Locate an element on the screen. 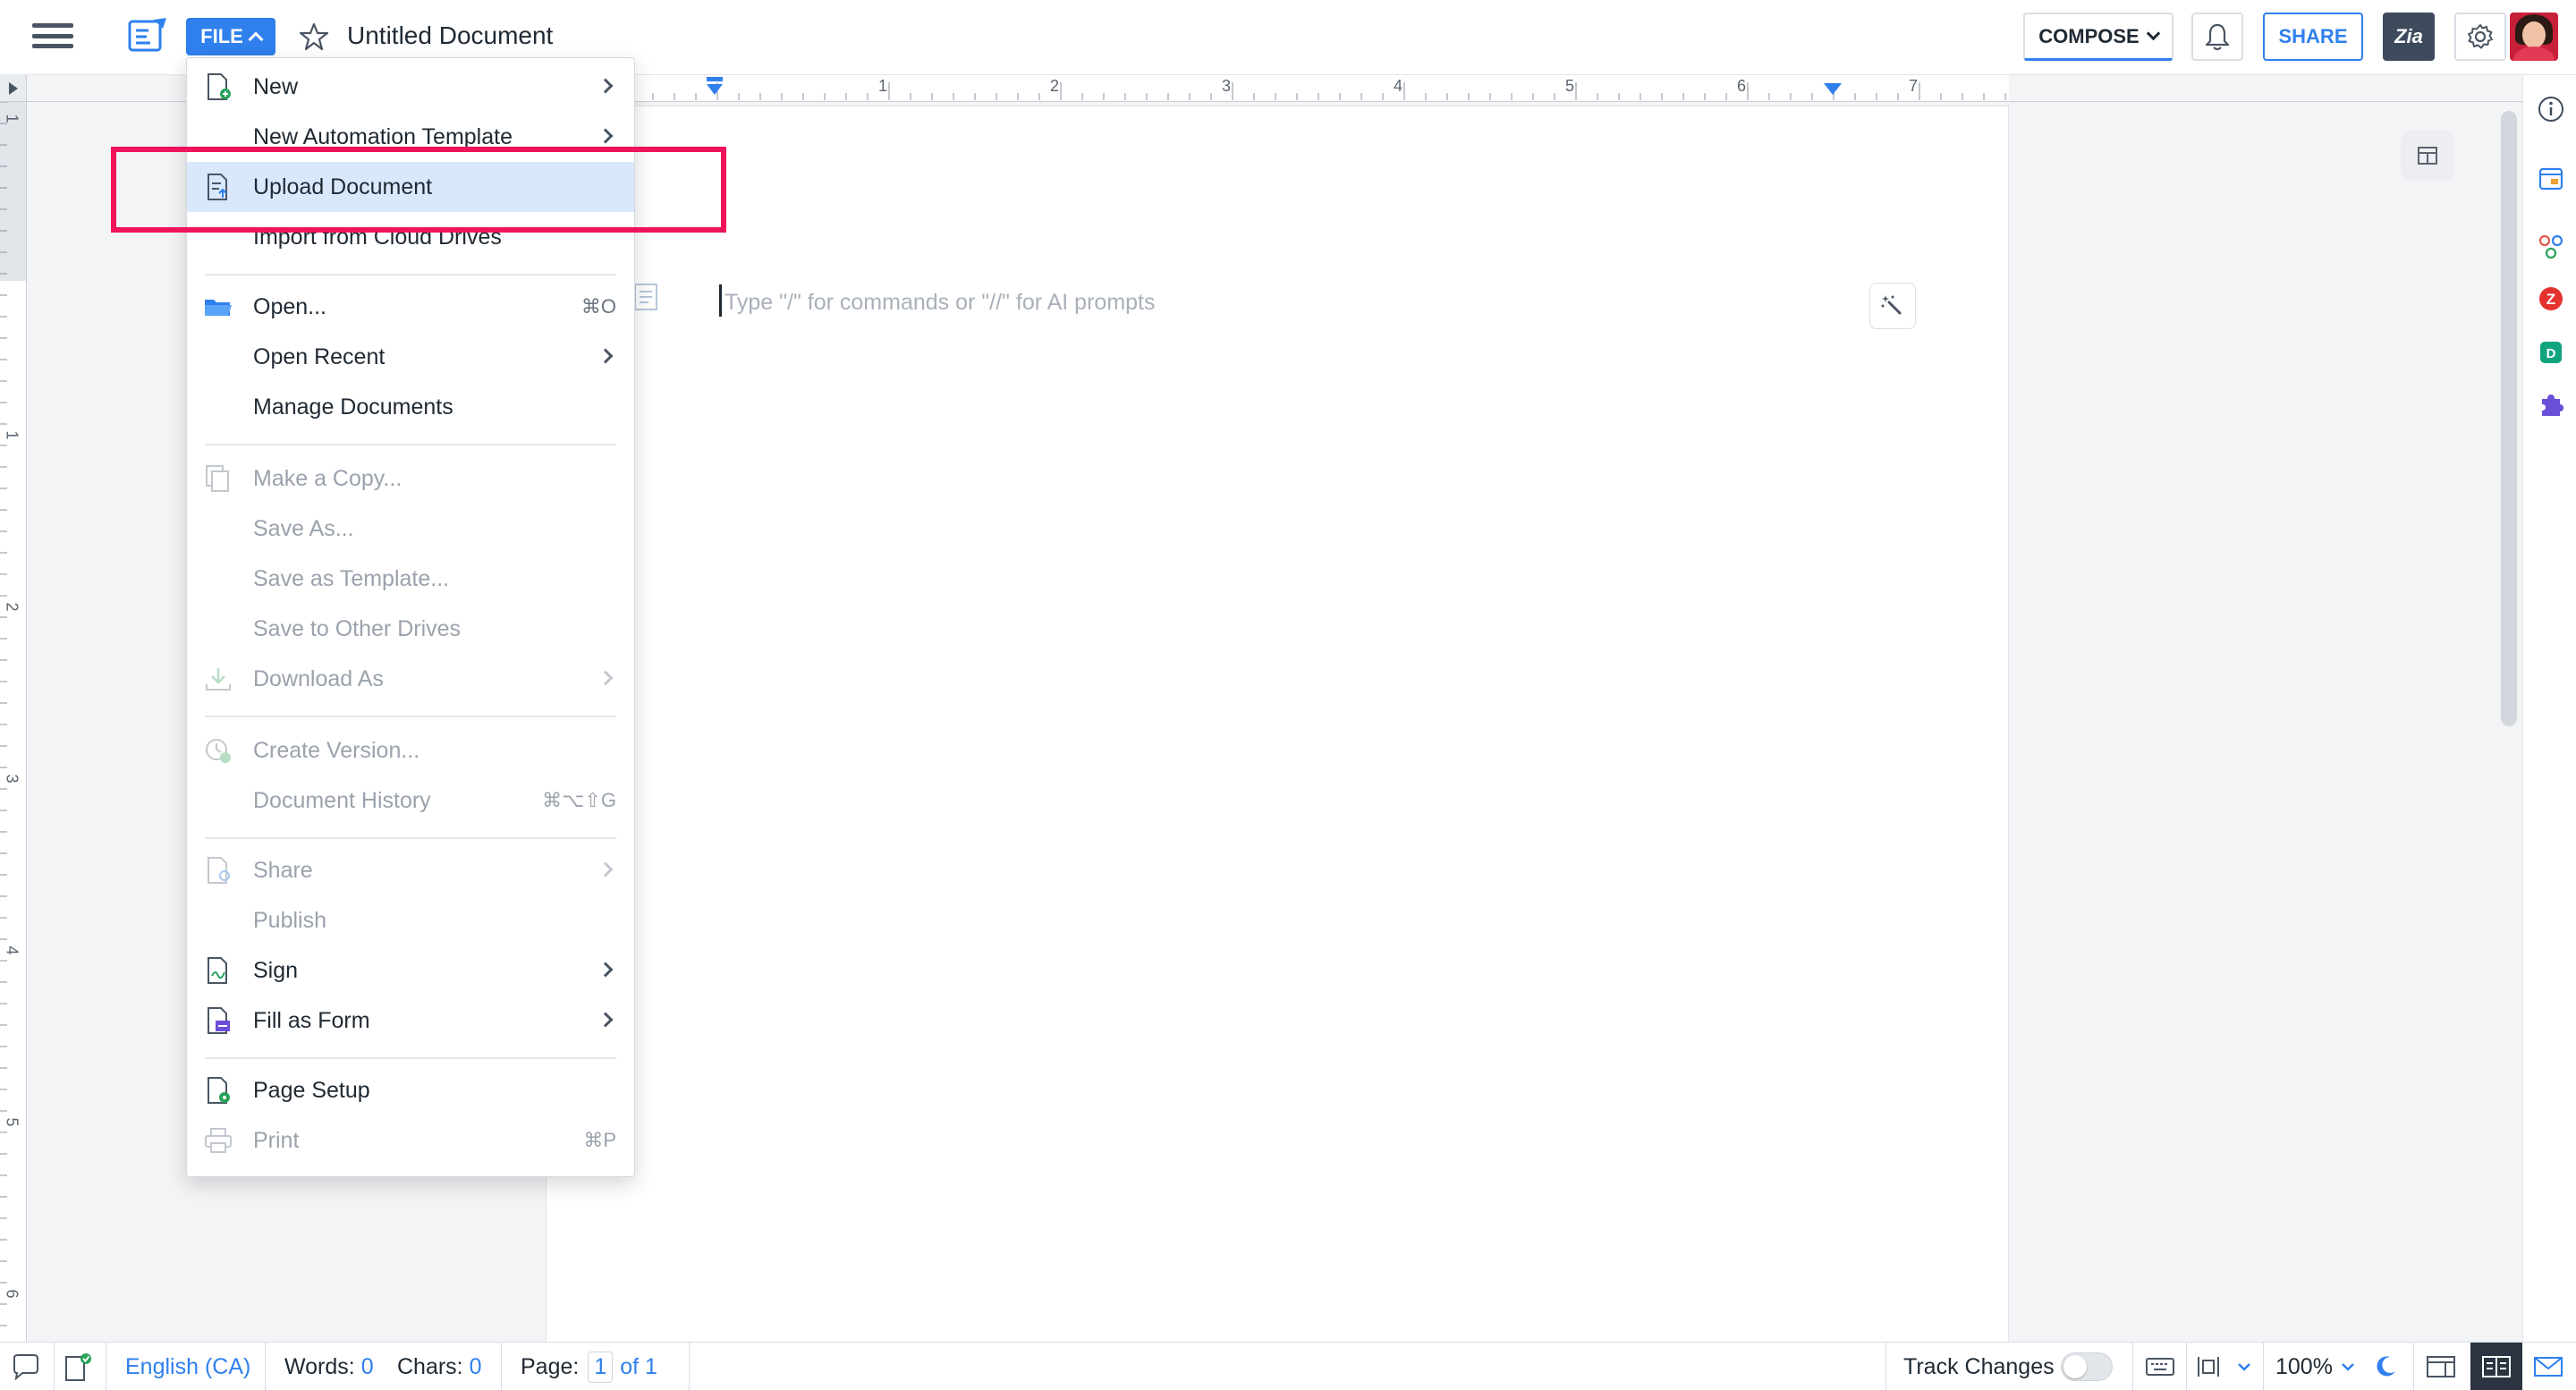 The height and width of the screenshot is (1390, 2576). menu-item-label: Open Recent is located at coordinates (319, 356).